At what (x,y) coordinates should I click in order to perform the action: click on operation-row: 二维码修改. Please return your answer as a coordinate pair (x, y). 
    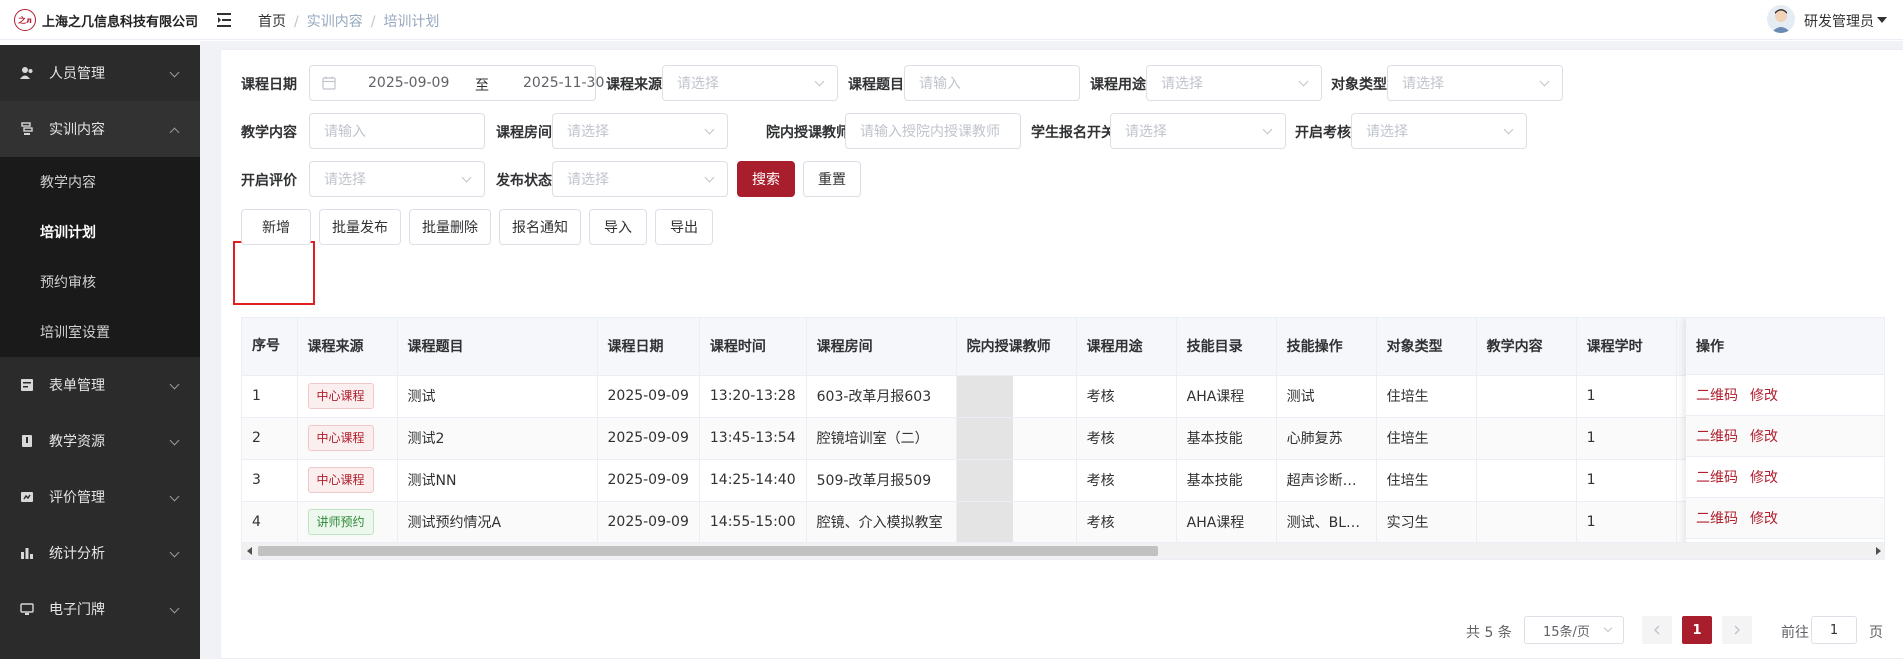
    Looking at the image, I should click on (1785, 395).